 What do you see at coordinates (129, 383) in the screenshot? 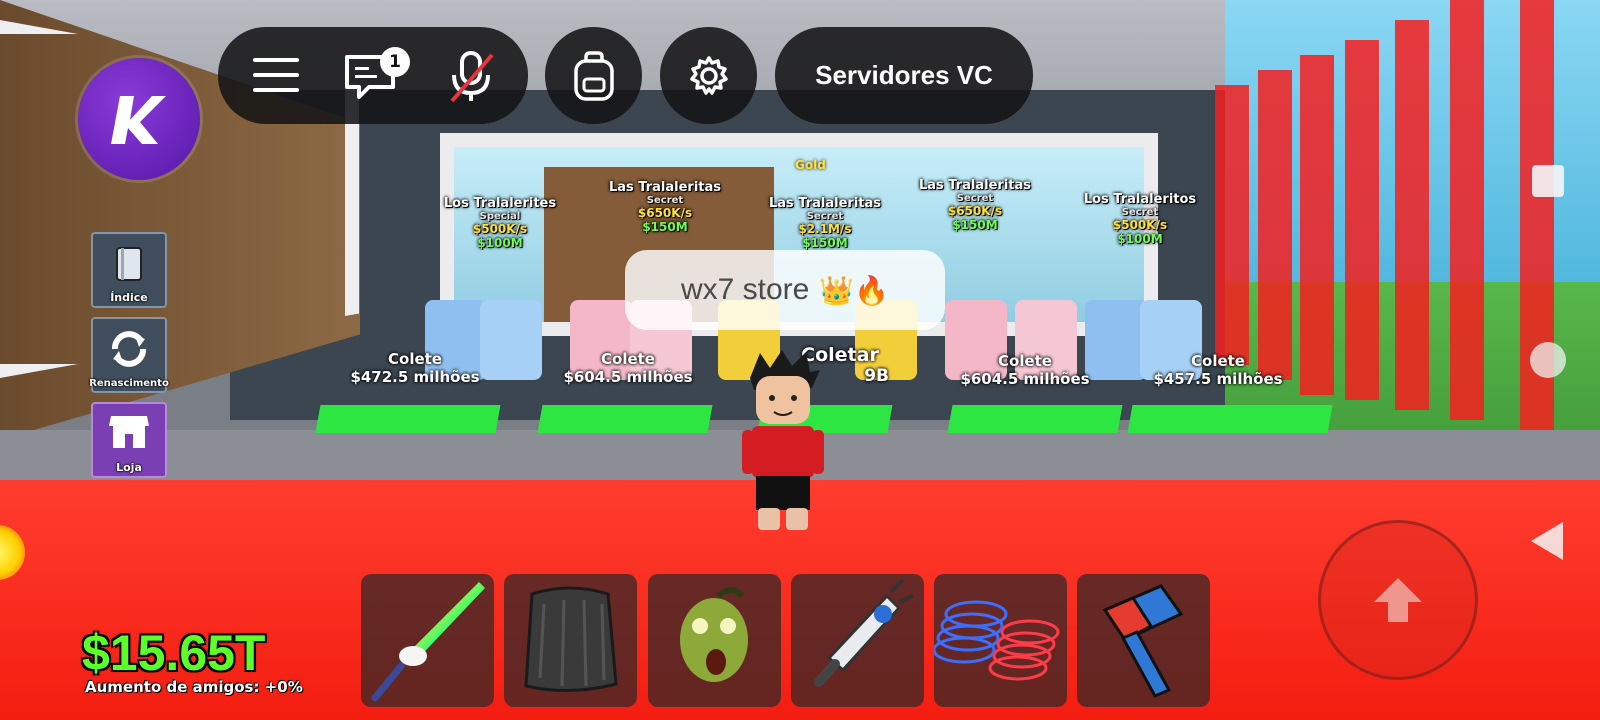
I see `rebirth-label: Renascimento` at bounding box center [129, 383].